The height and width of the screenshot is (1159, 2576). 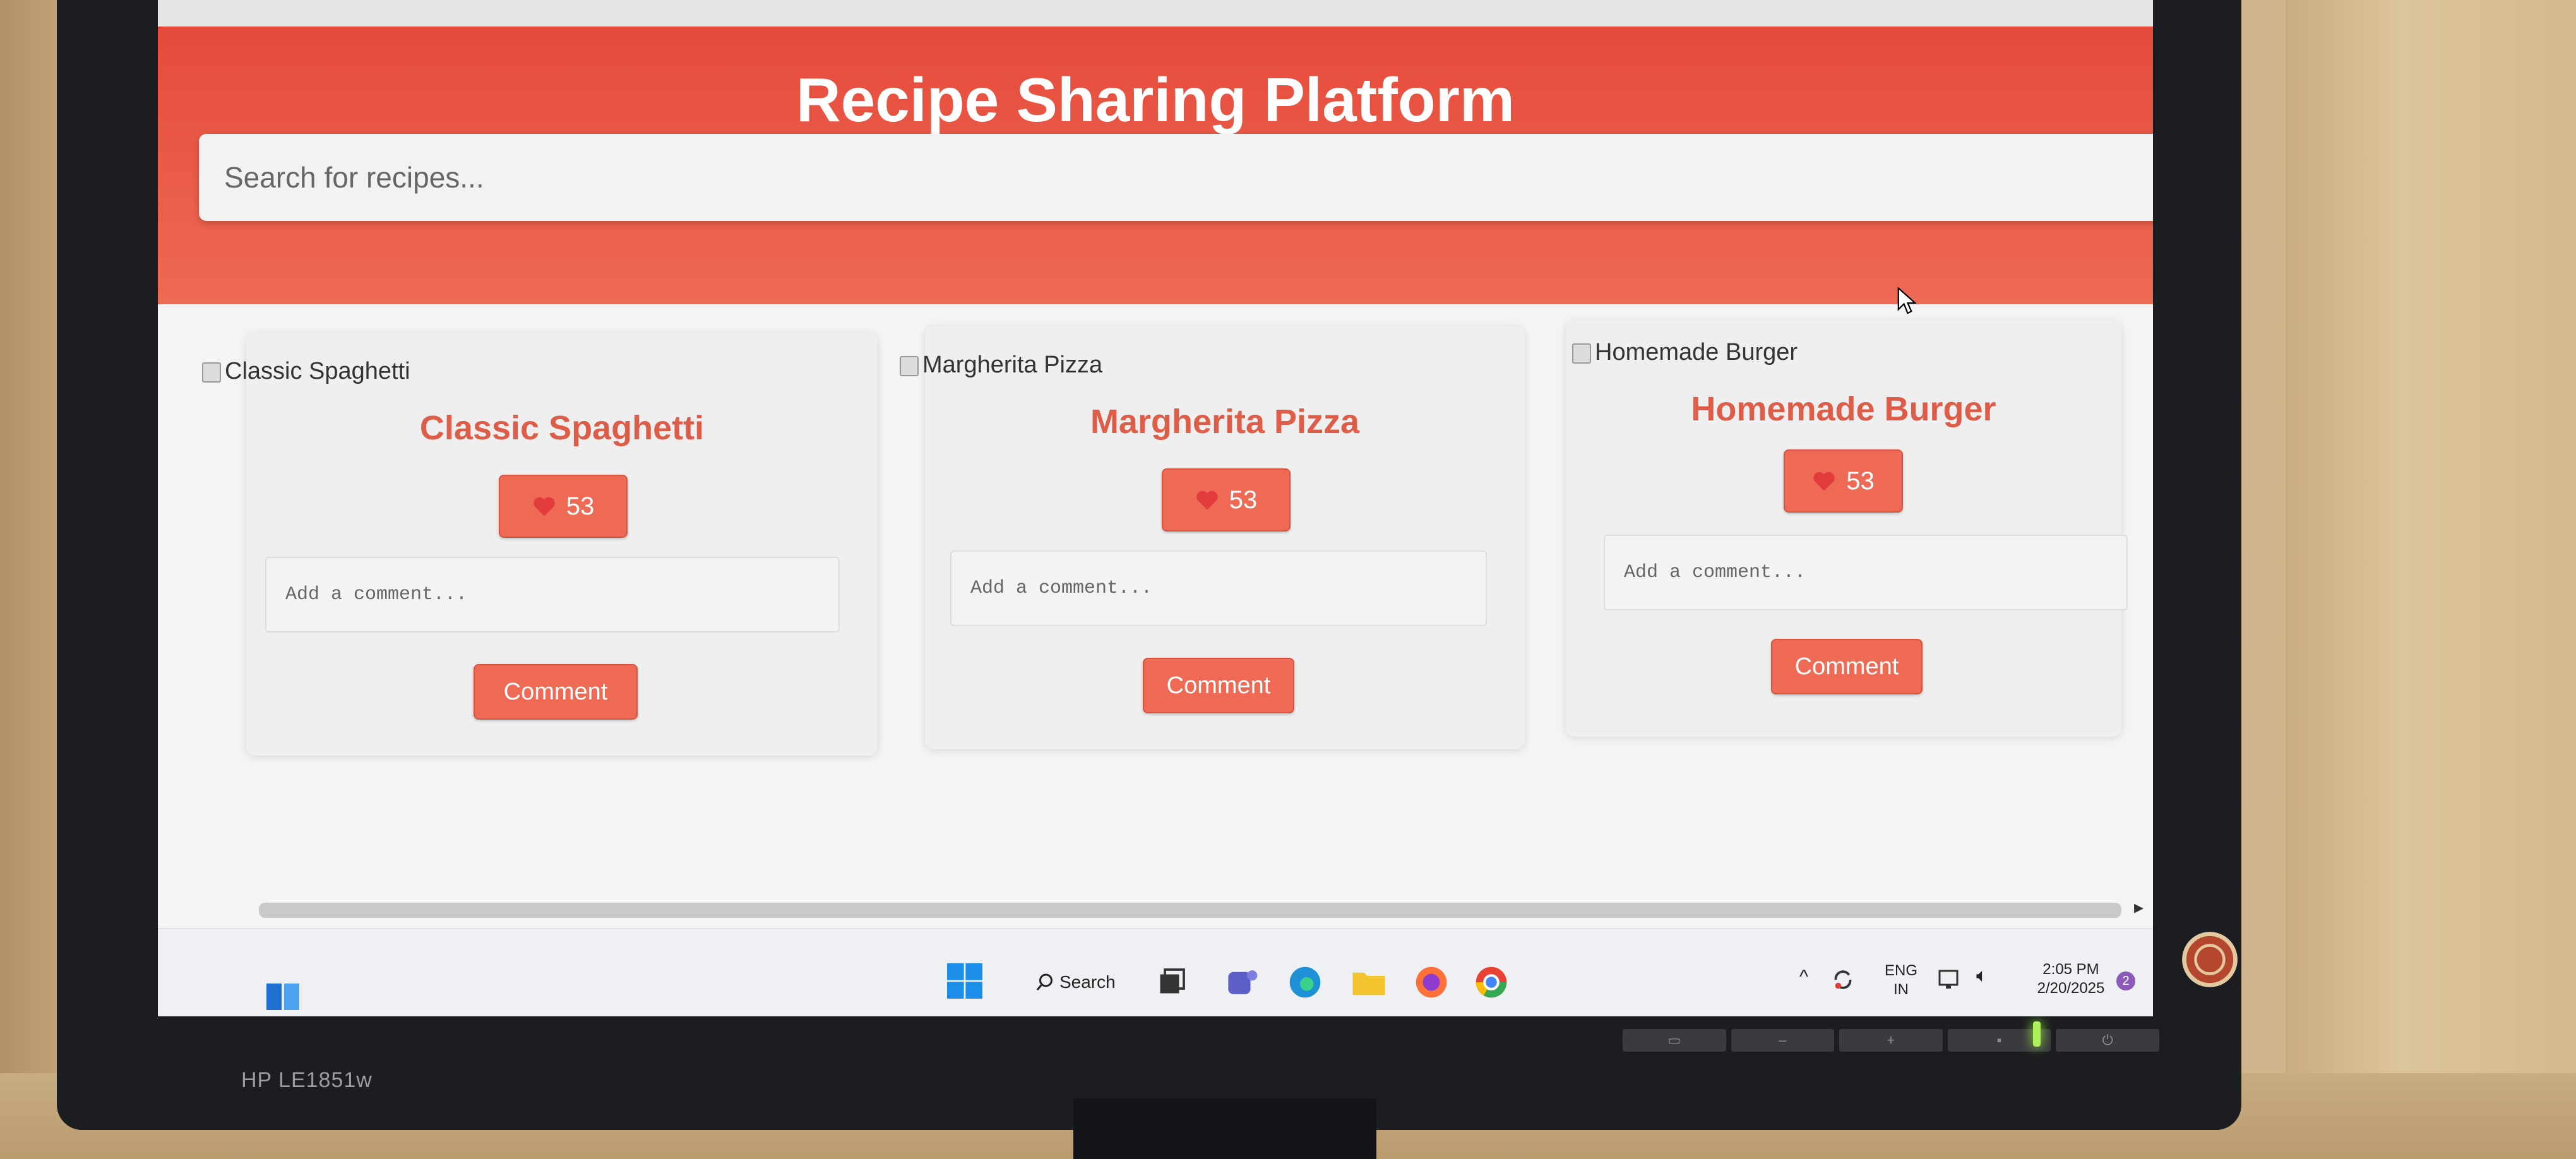 I want to click on recipe-image-alt: Margherita Pizza, so click(x=1012, y=365).